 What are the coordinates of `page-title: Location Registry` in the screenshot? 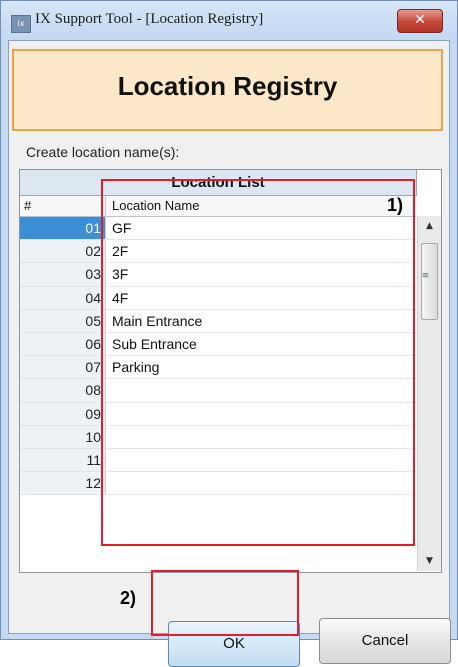 It's located at (227, 86).